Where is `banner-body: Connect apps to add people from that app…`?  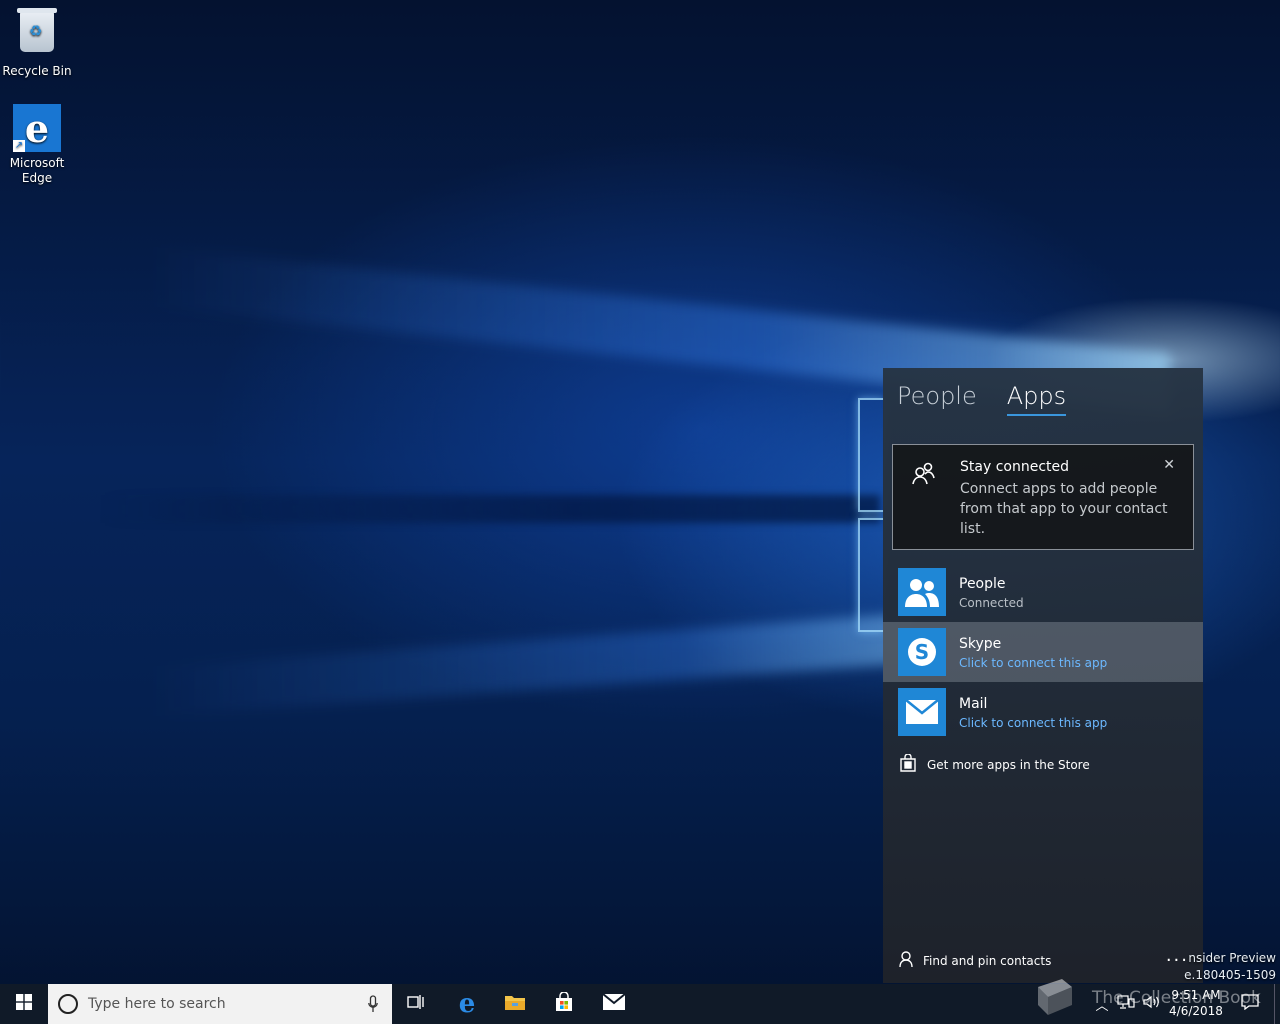 banner-body: Connect apps to add people from that app… is located at coordinates (1064, 509).